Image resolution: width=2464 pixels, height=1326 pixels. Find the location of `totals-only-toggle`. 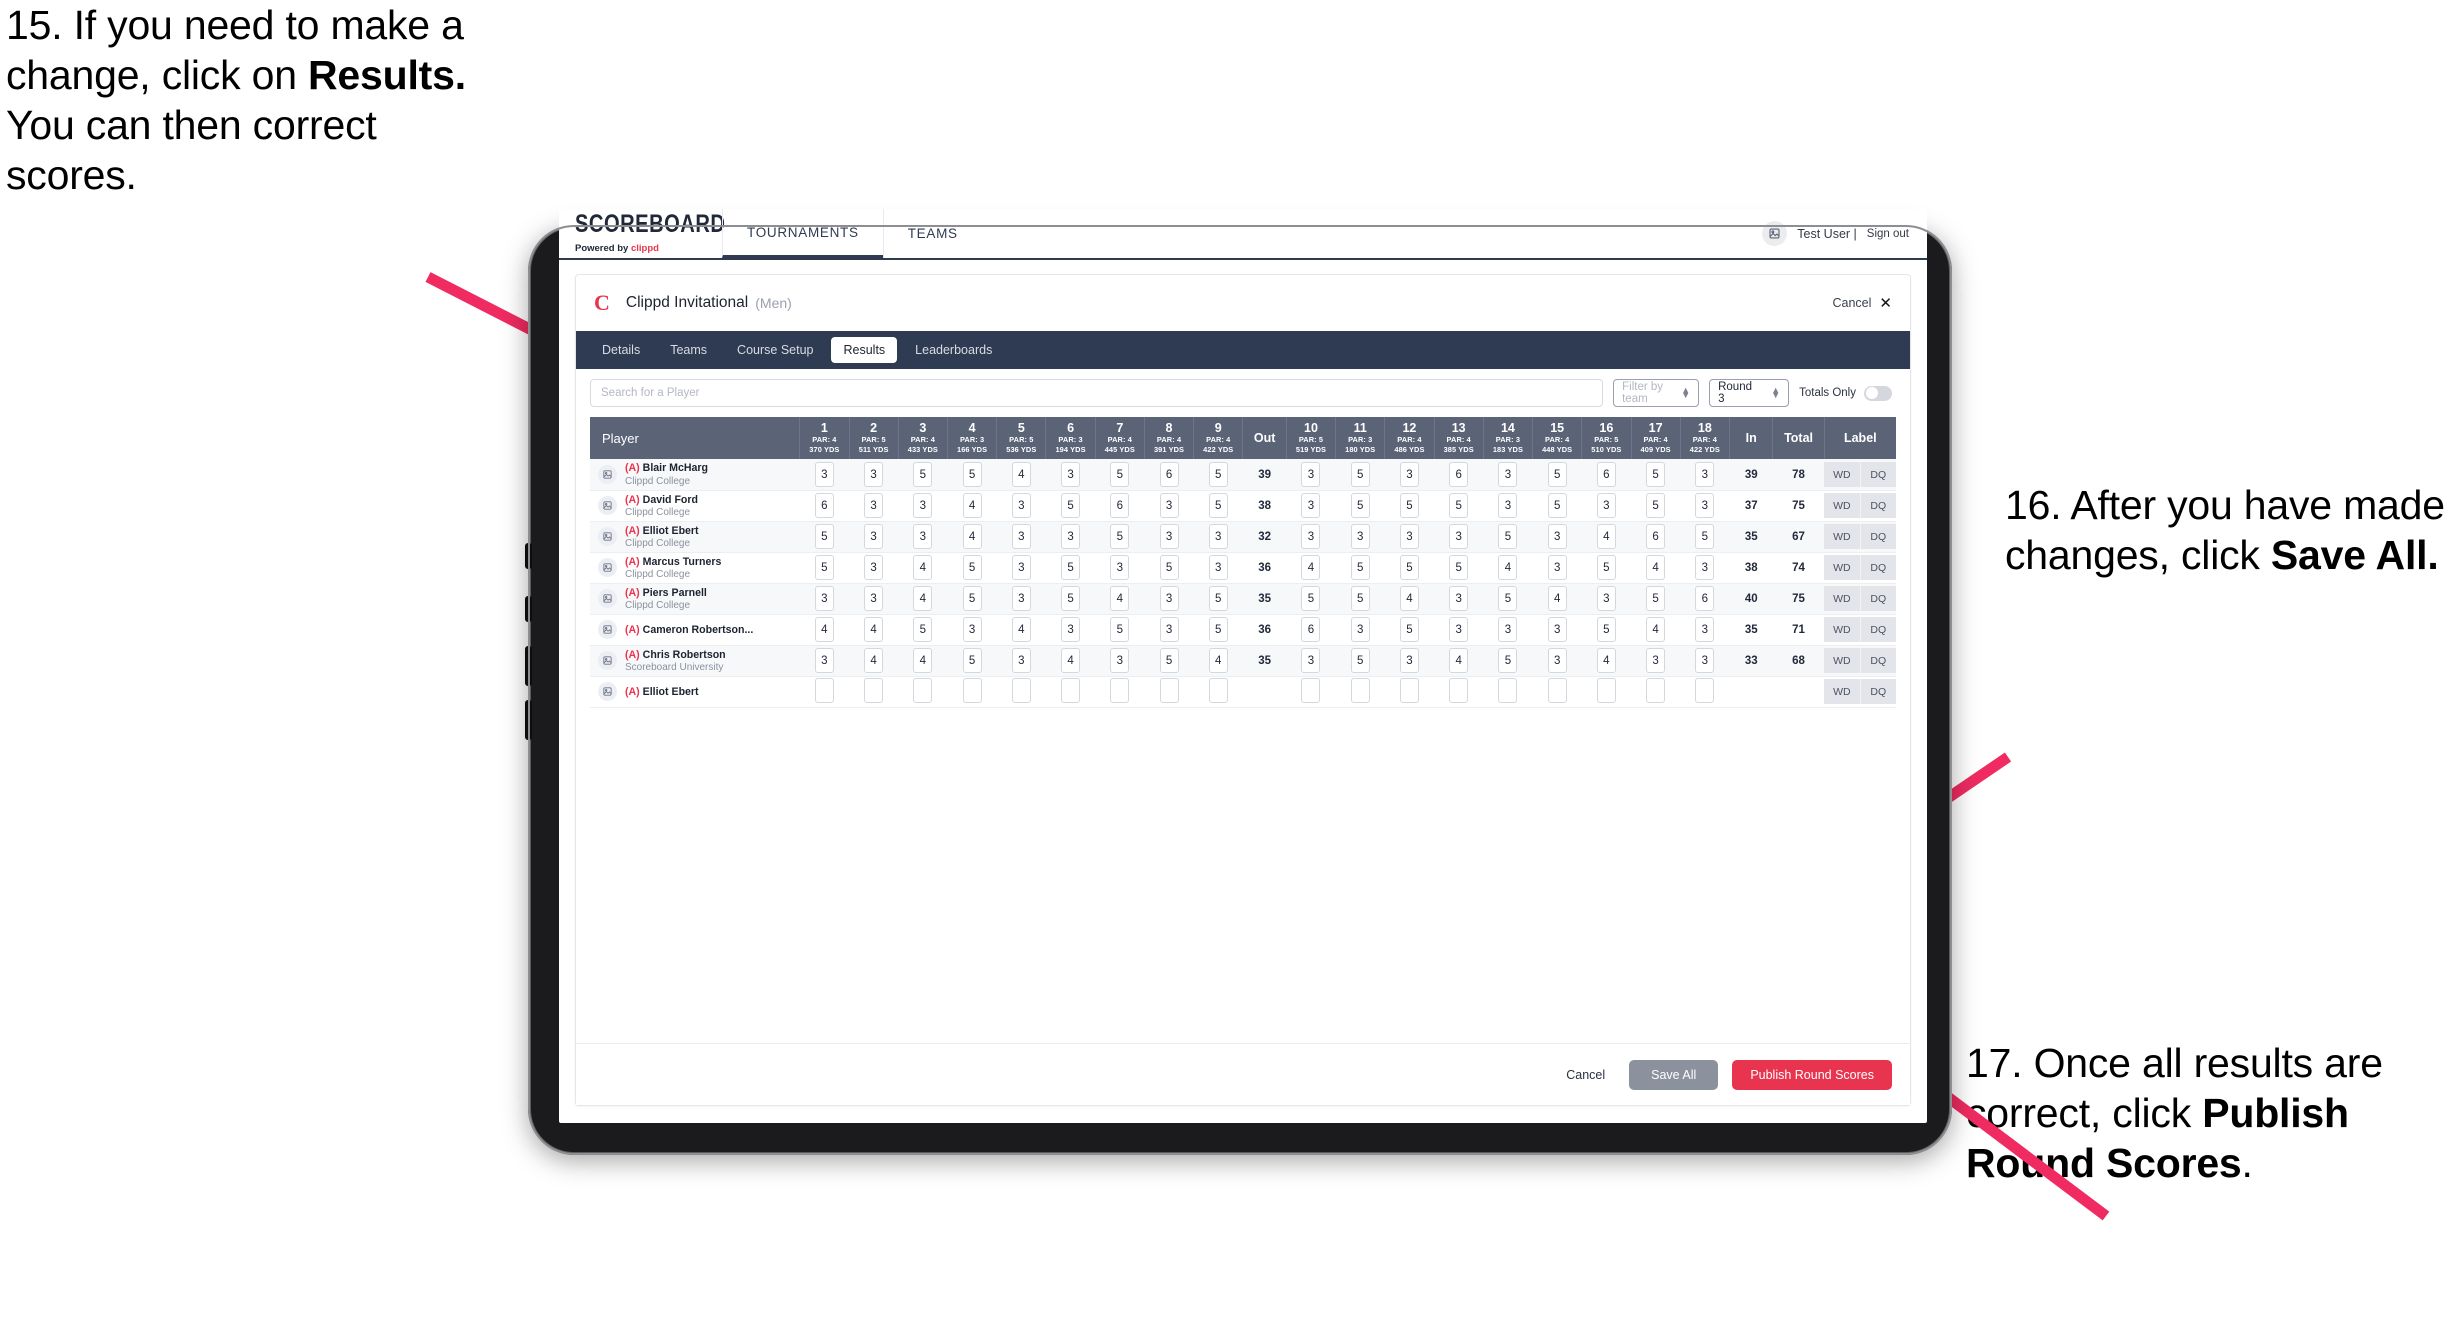

totals-only-toggle is located at coordinates (1878, 393).